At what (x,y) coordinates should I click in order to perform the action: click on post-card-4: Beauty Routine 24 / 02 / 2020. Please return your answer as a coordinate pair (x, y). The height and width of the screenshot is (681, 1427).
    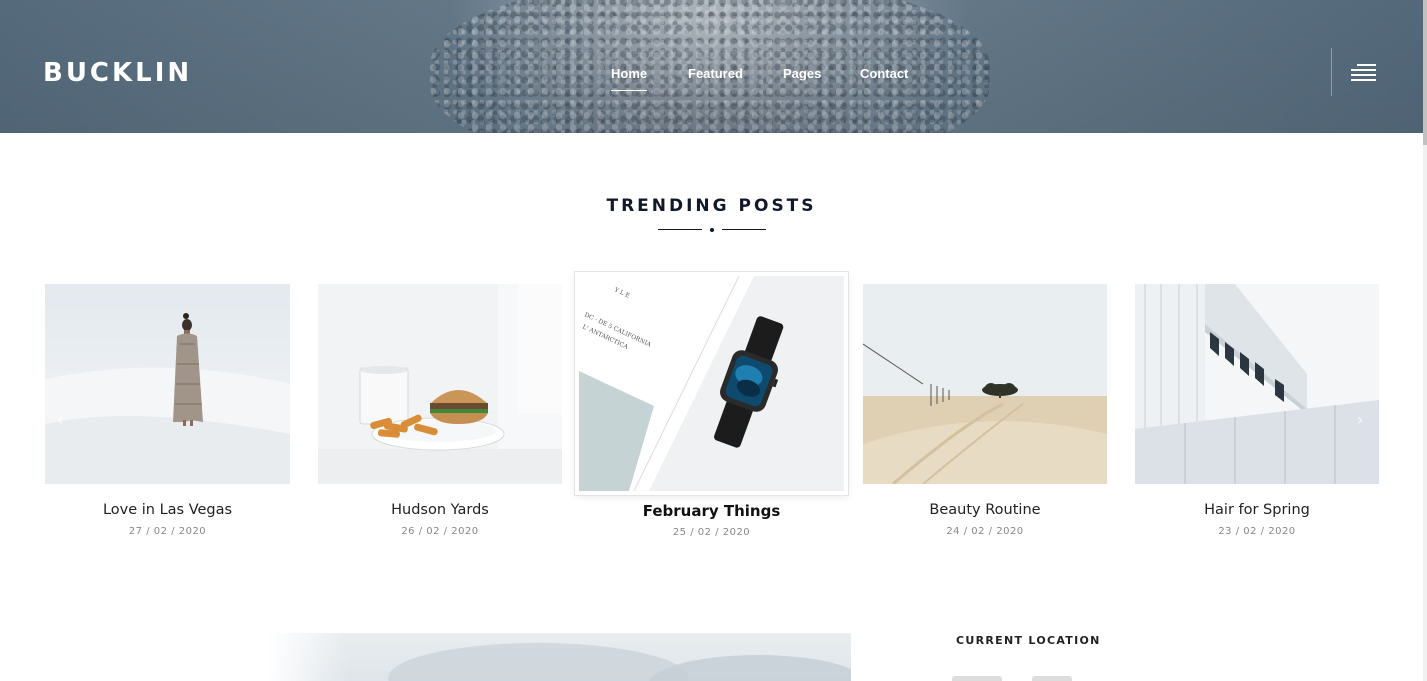
    Looking at the image, I should click on (985, 414).